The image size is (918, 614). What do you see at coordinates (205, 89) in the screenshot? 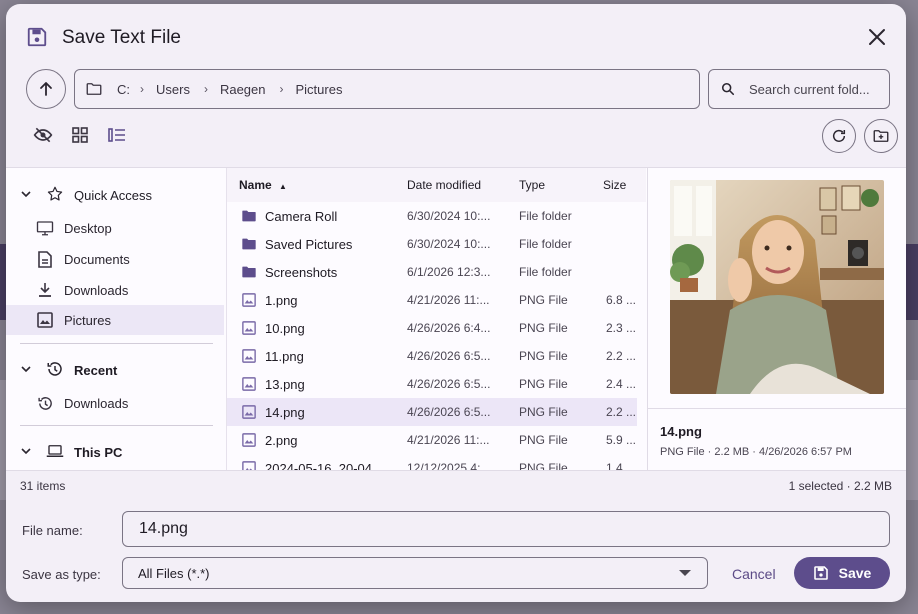
I see `chevron-right-icon: ›` at bounding box center [205, 89].